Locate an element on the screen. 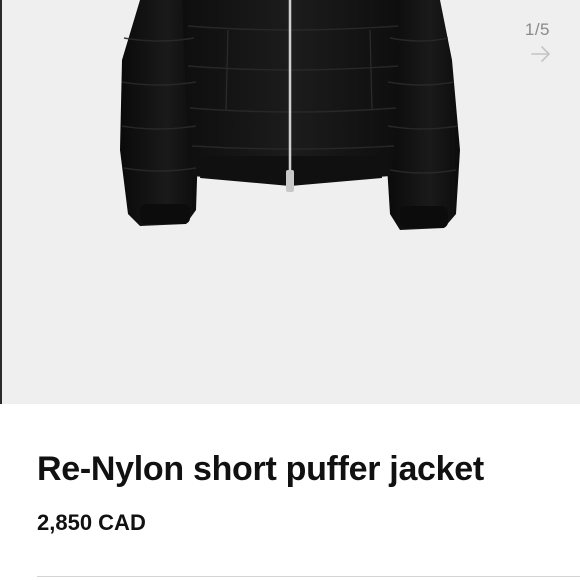  divider is located at coordinates (308, 576).